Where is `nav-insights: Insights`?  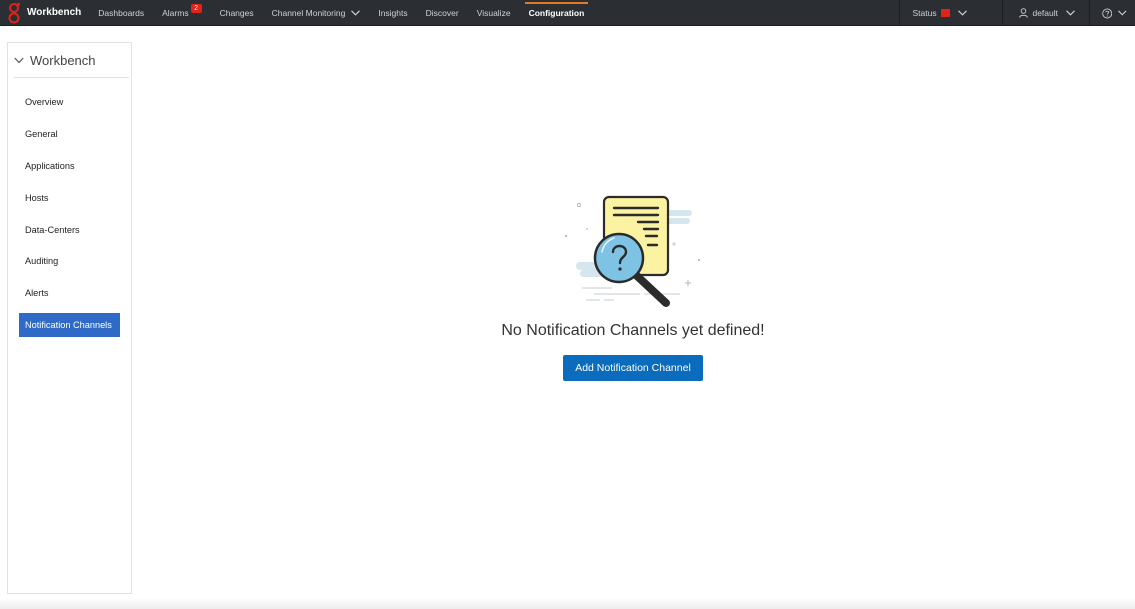 nav-insights: Insights is located at coordinates (392, 13).